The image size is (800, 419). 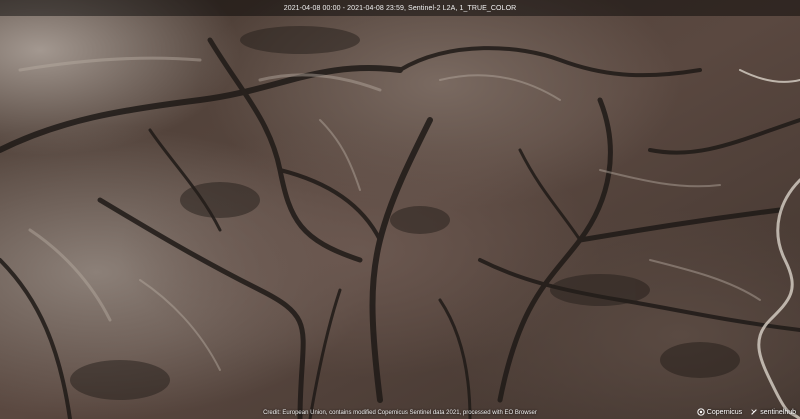 I want to click on sentinelhub-logo: sentinelhub, so click(x=773, y=412).